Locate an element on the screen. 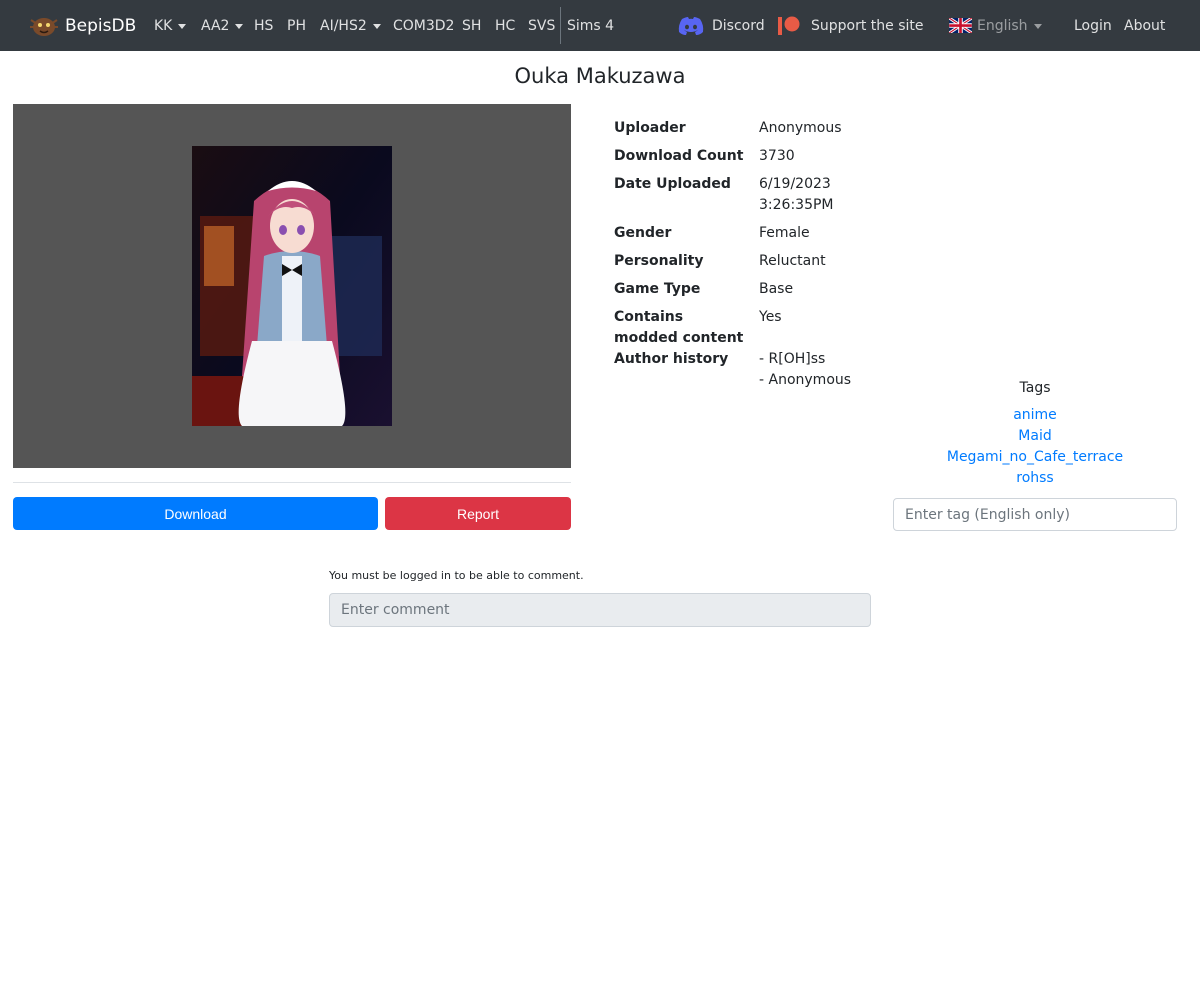  nav-ph-label: PH is located at coordinates (296, 25).